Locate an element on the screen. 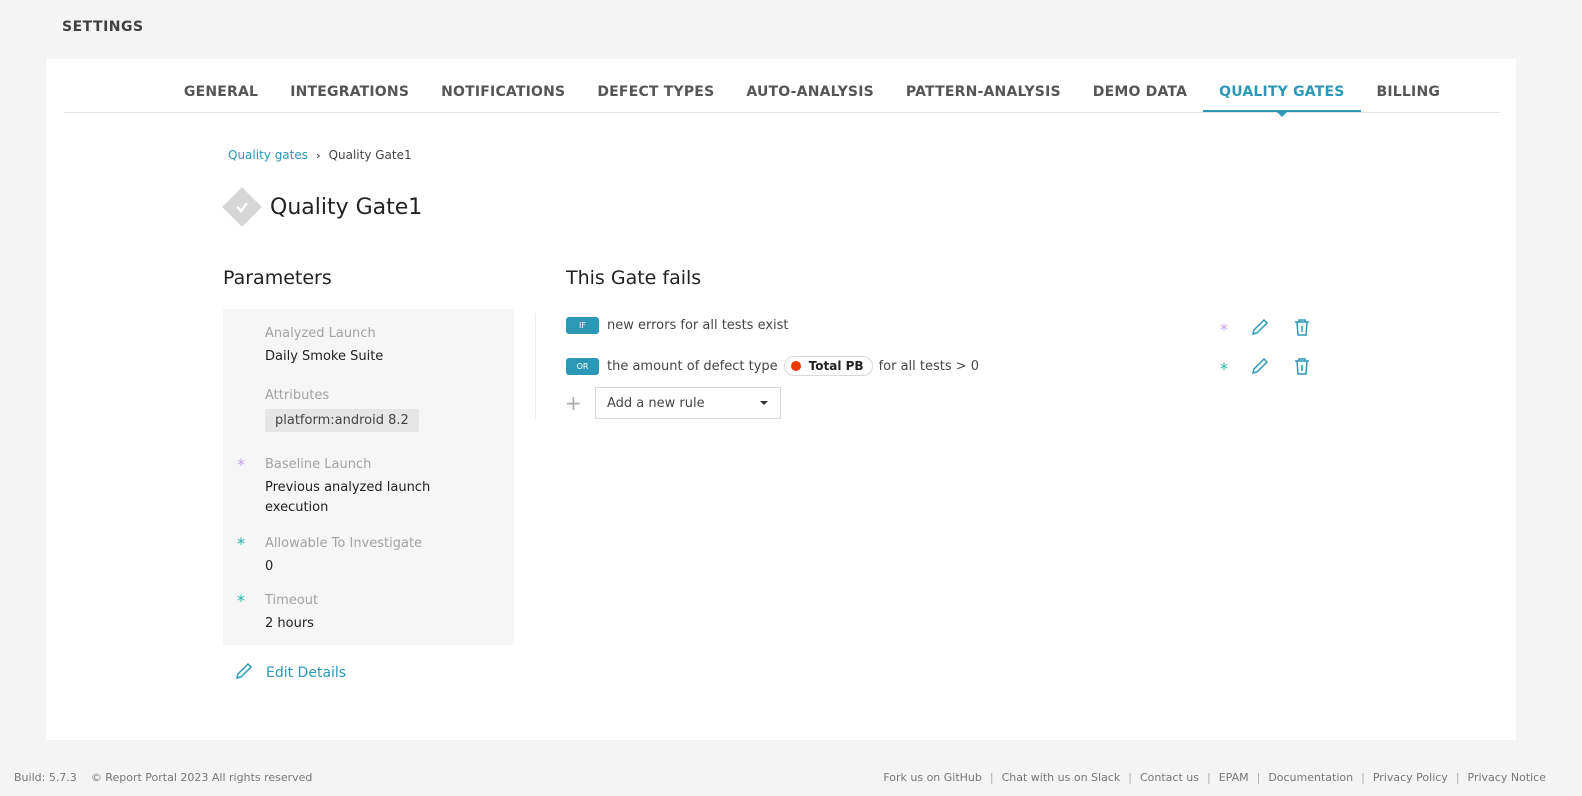 The image size is (1582, 796). condition-badge: IF is located at coordinates (582, 325).